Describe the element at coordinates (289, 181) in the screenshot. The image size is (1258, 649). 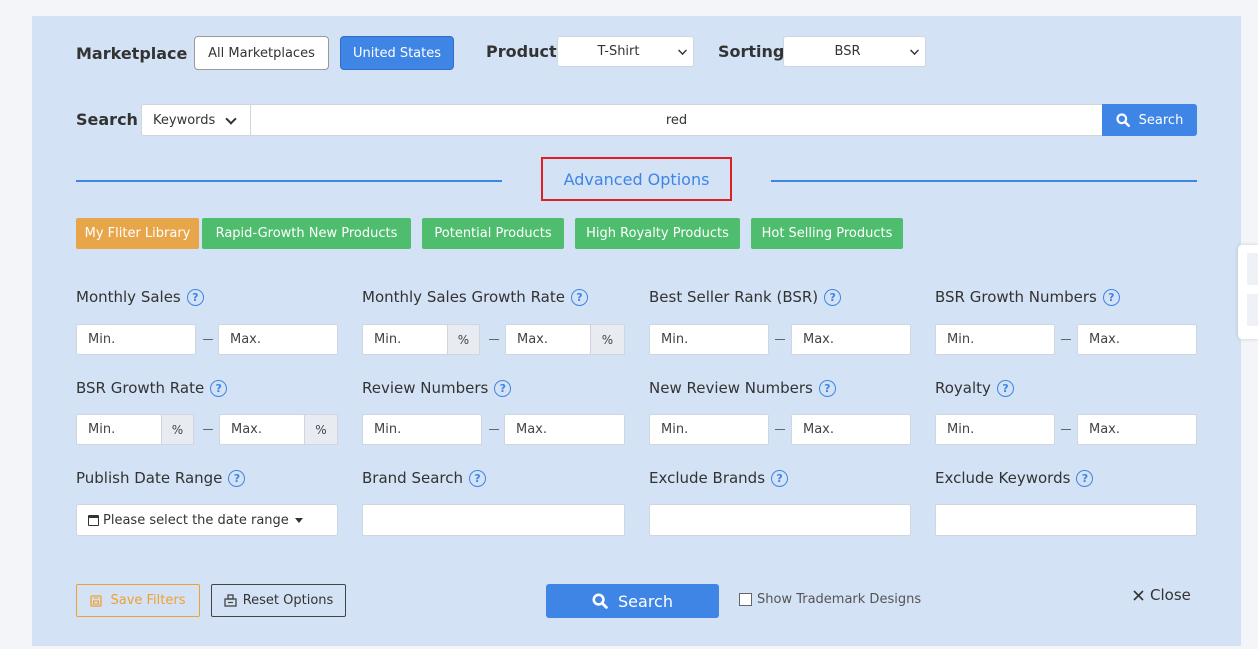
I see `divider-left` at that location.